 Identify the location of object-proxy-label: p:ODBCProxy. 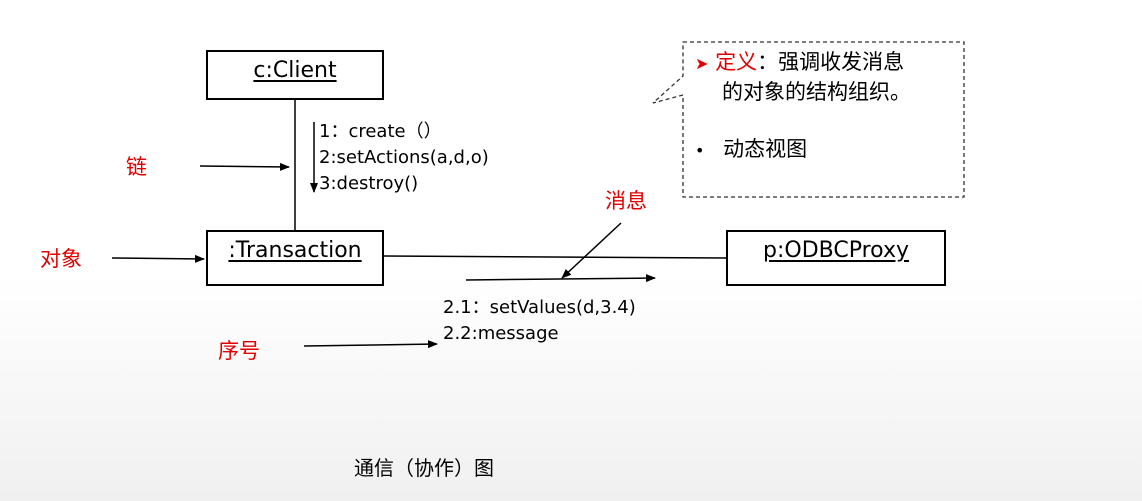
(836, 250).